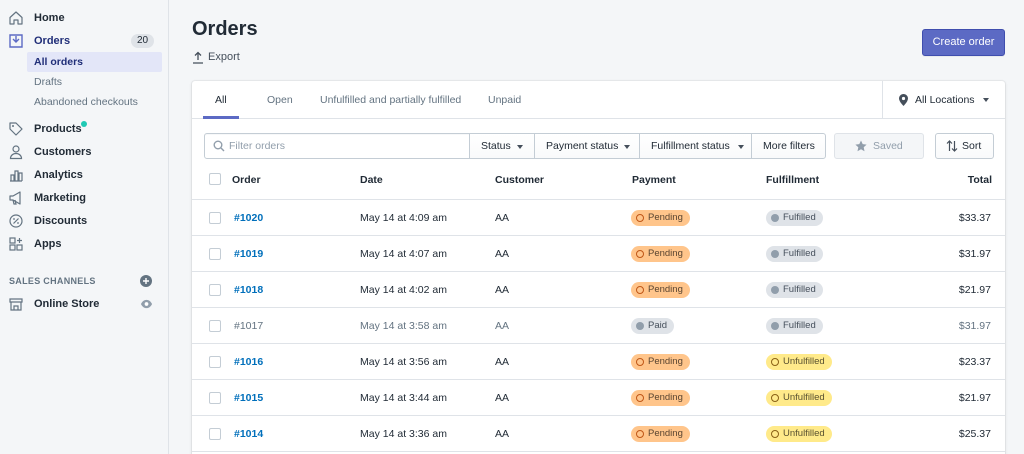 The width and height of the screenshot is (1024, 454). What do you see at coordinates (371, 180) in the screenshot?
I see `column-header-date: Date` at bounding box center [371, 180].